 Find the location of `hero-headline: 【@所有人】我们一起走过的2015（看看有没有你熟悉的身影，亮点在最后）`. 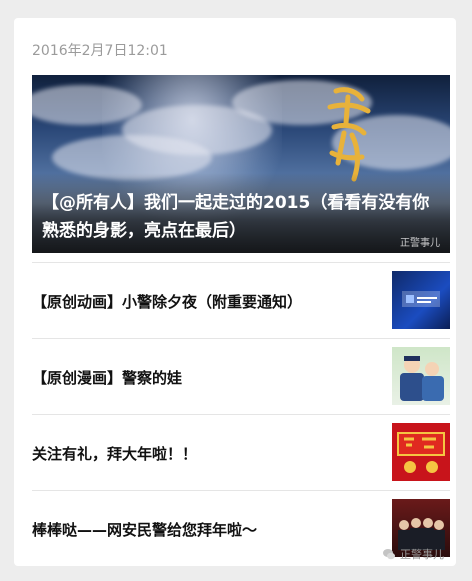

hero-headline: 【@所有人】我们一起走过的2015（看看有没有你熟悉的身影，亮点在最后） is located at coordinates (242, 217).